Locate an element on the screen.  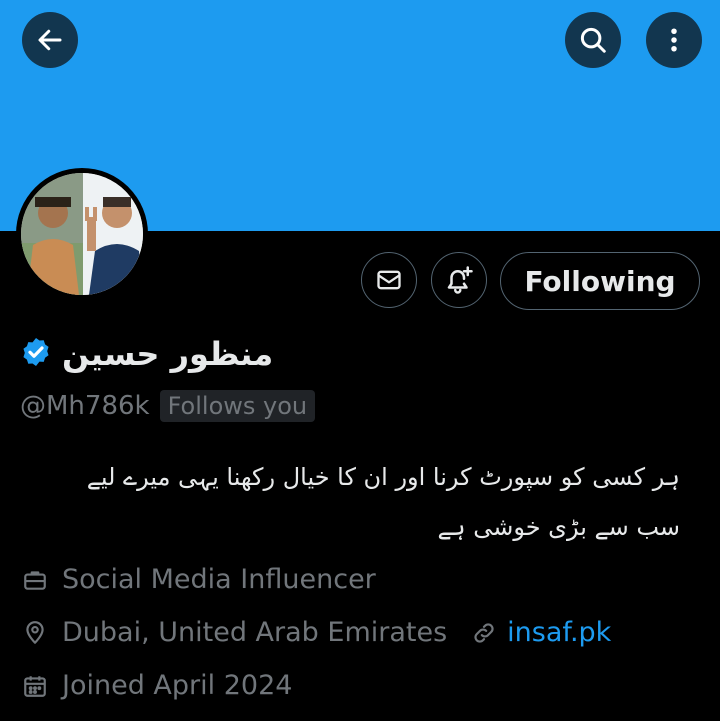
username-handle: @Mh786k is located at coordinates (85, 406).